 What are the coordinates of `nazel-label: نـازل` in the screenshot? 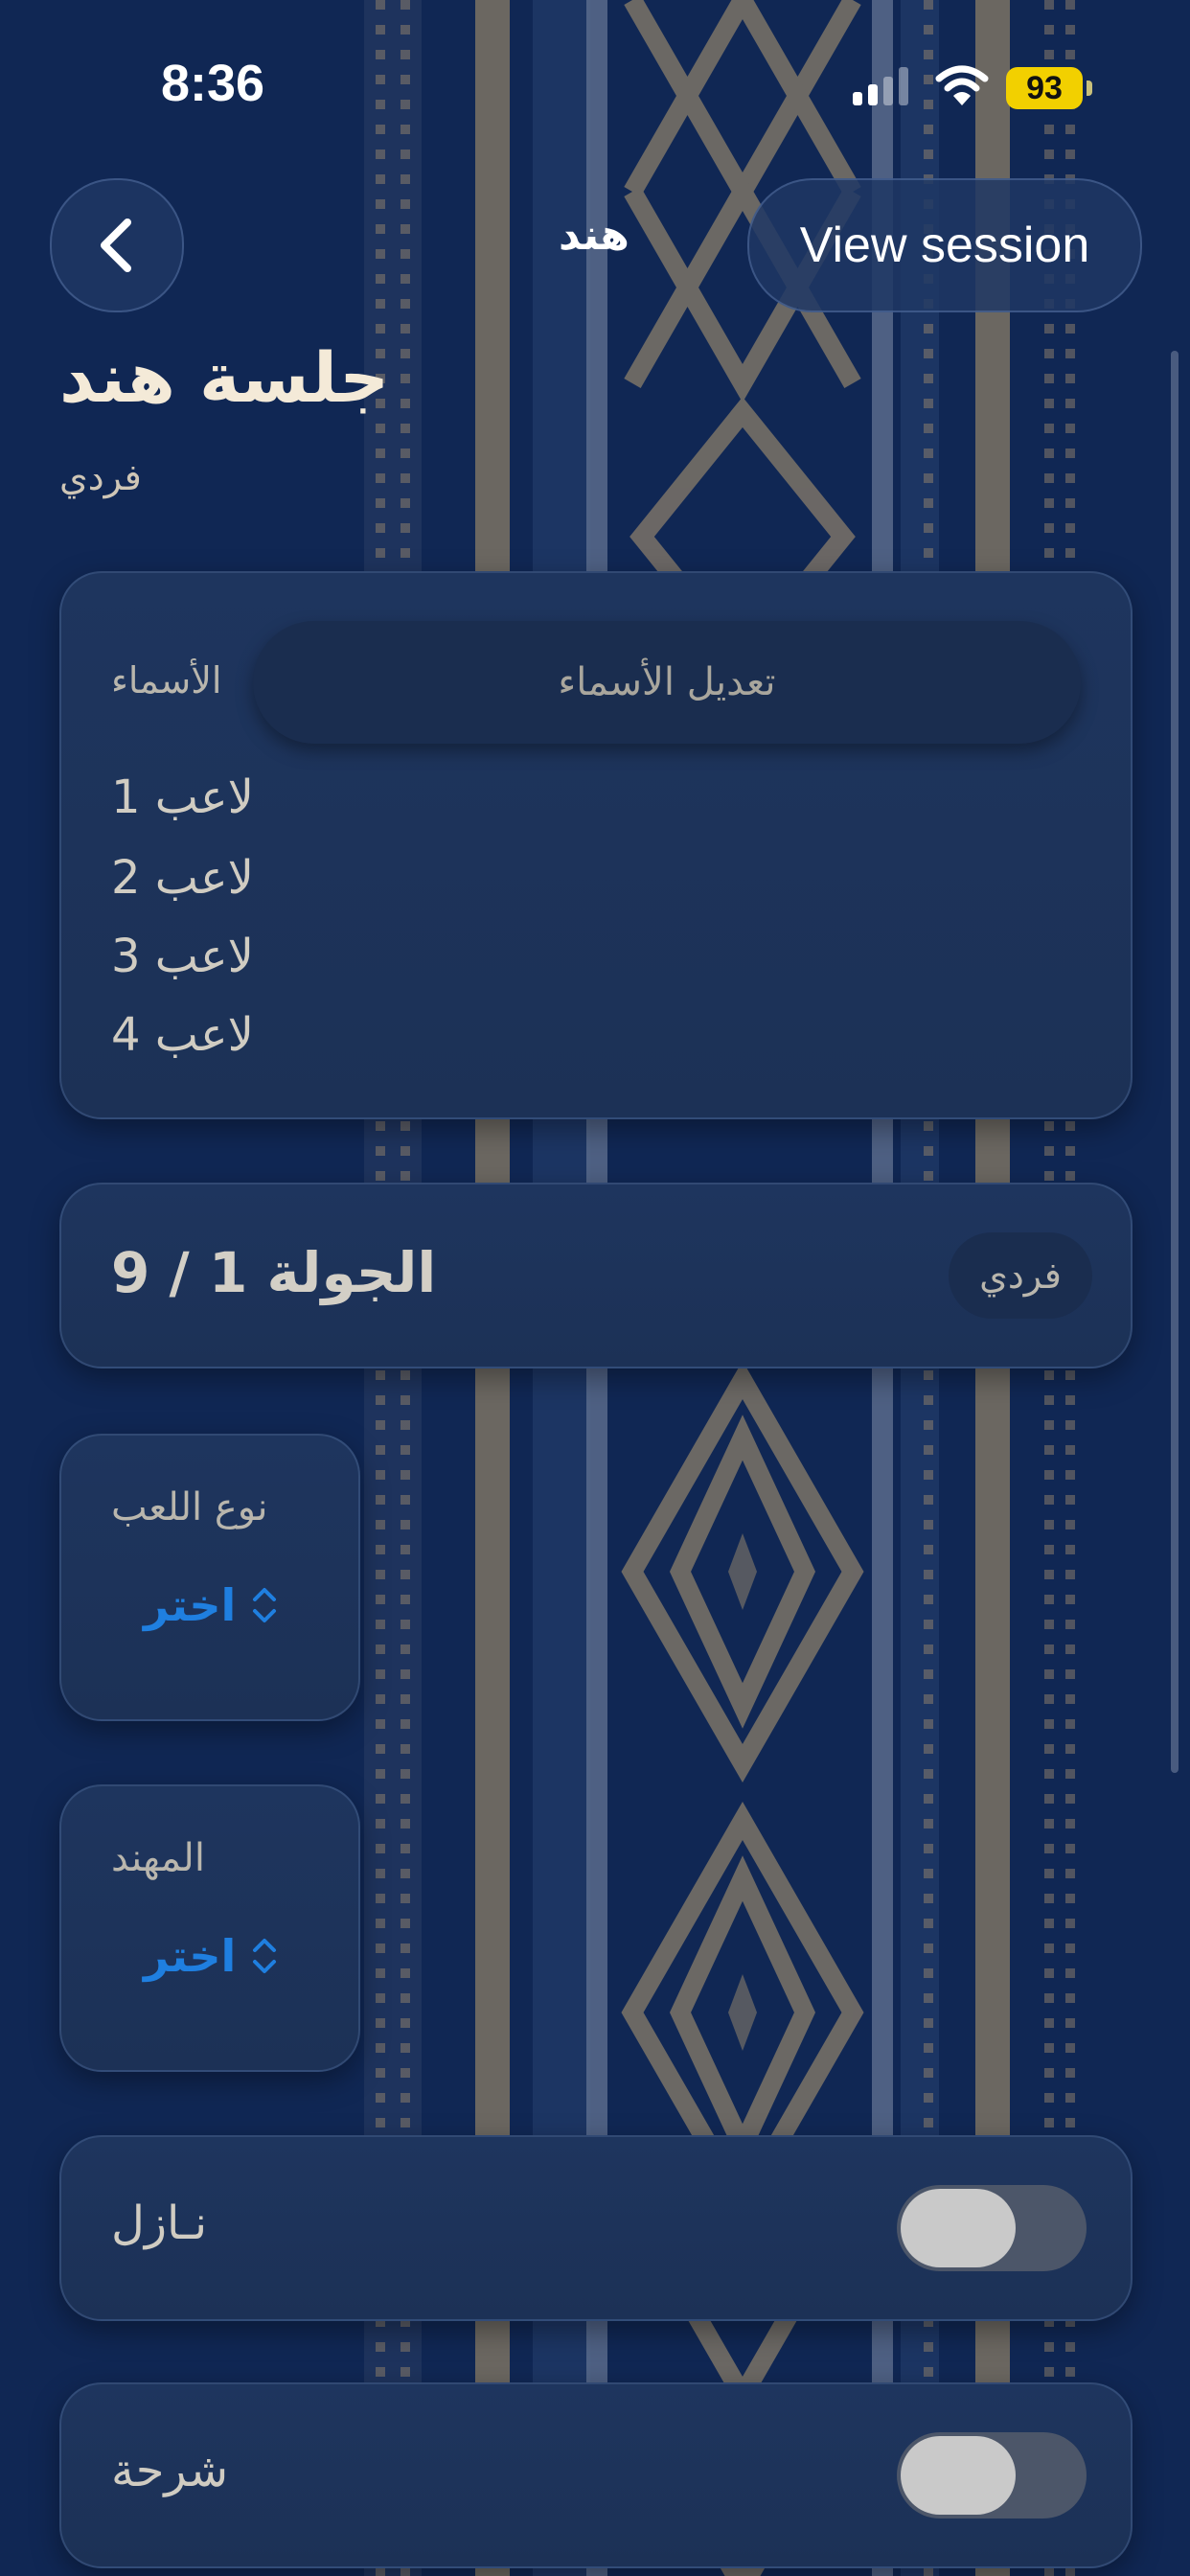 It's located at (159, 2223).